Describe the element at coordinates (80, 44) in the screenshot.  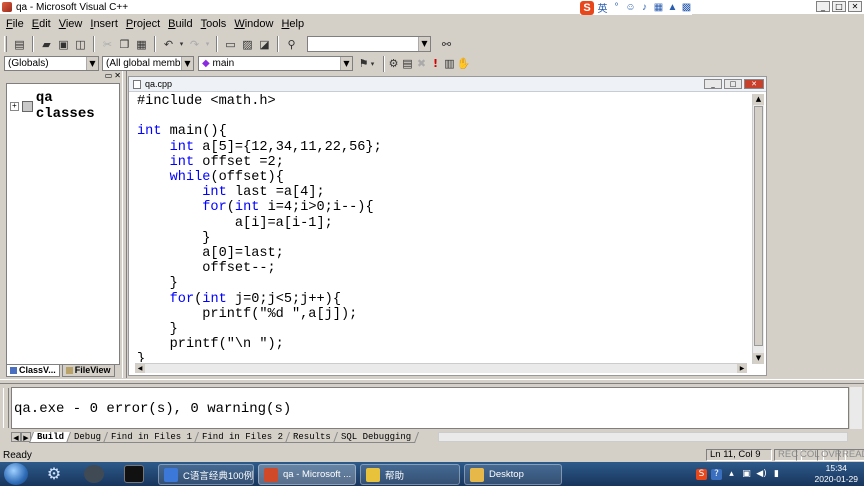
I see `save-all-icon: ◫` at that location.